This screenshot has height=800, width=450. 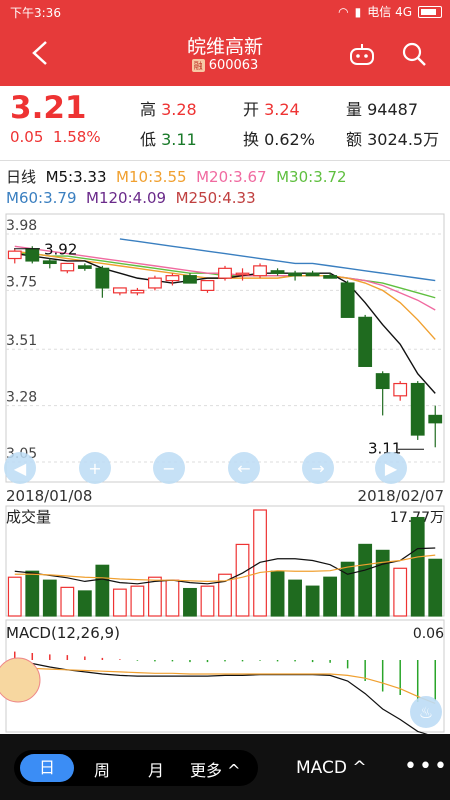 I want to click on network-label: 电信 4G, so click(x=389, y=12).